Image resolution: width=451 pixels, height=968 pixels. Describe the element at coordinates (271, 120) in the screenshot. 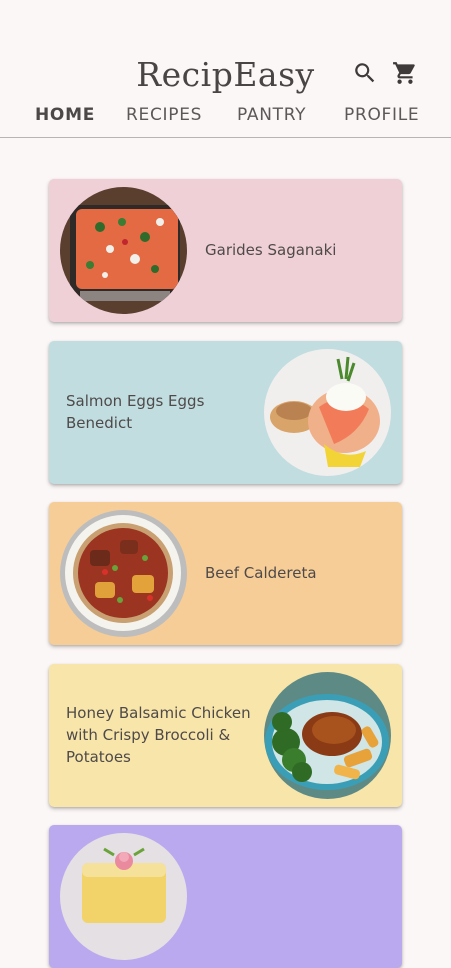

I see `tab-pantry: PANTRY` at that location.